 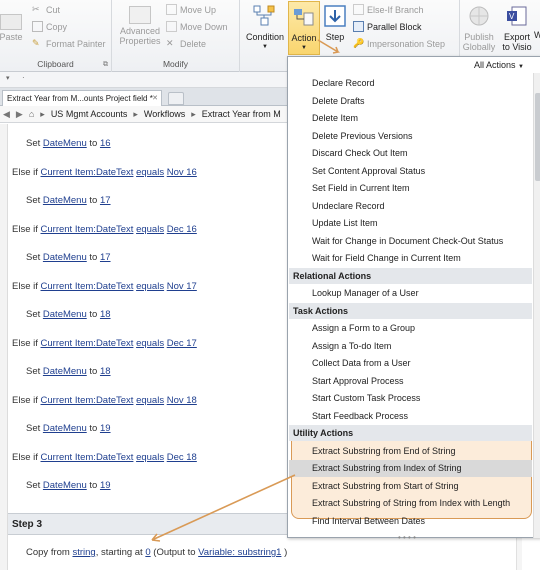 What do you see at coordinates (329, 46) in the screenshot?
I see `annotation-arrow-action` at bounding box center [329, 46].